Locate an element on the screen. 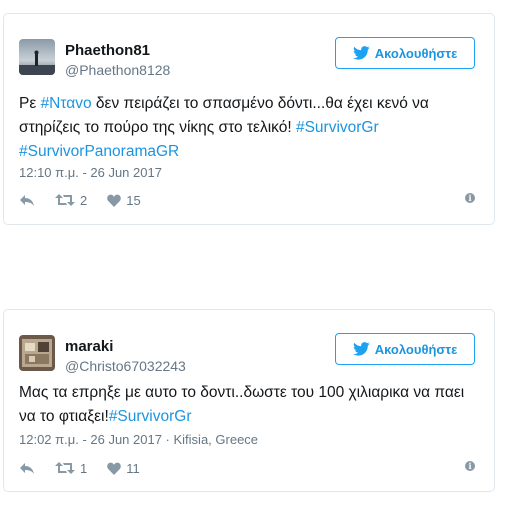 This screenshot has height=524, width=511. landscape-avatar-icon is located at coordinates (37, 57).